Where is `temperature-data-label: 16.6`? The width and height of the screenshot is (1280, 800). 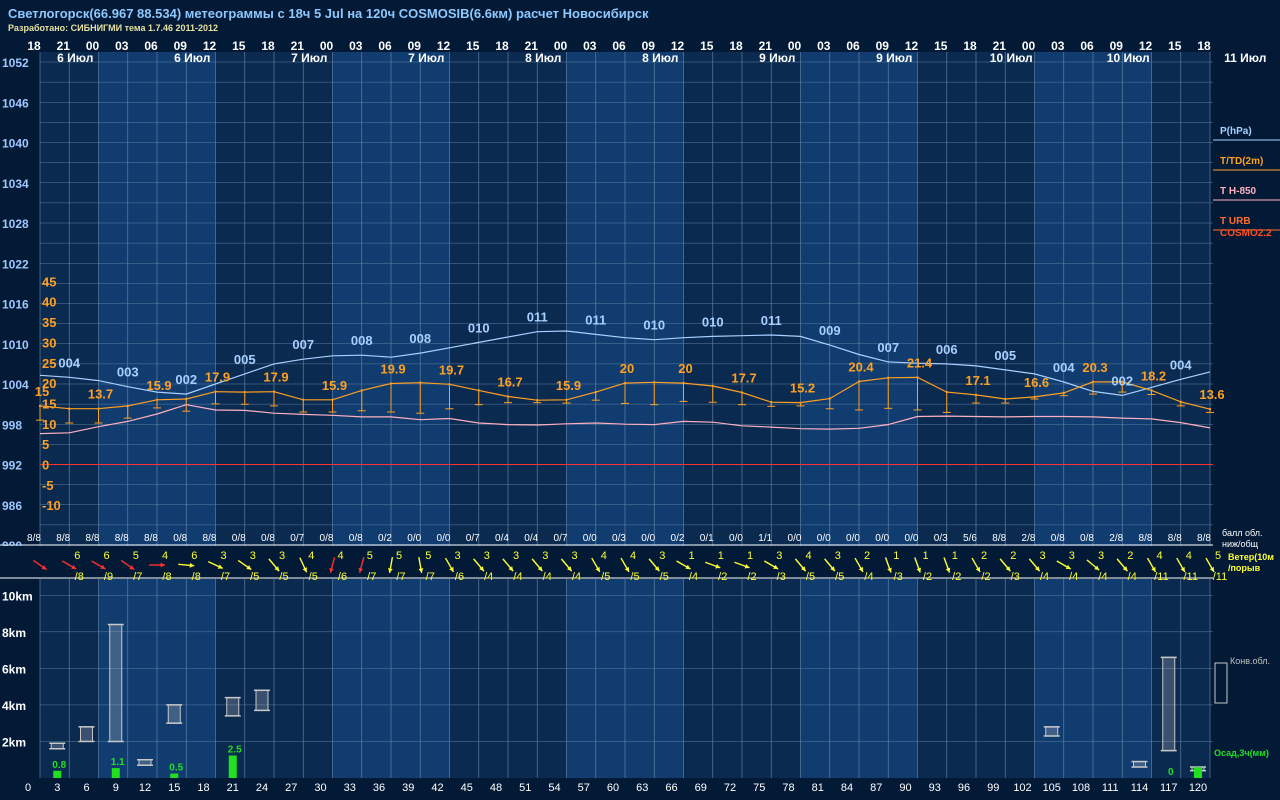 temperature-data-label: 16.6 is located at coordinates (1036, 382).